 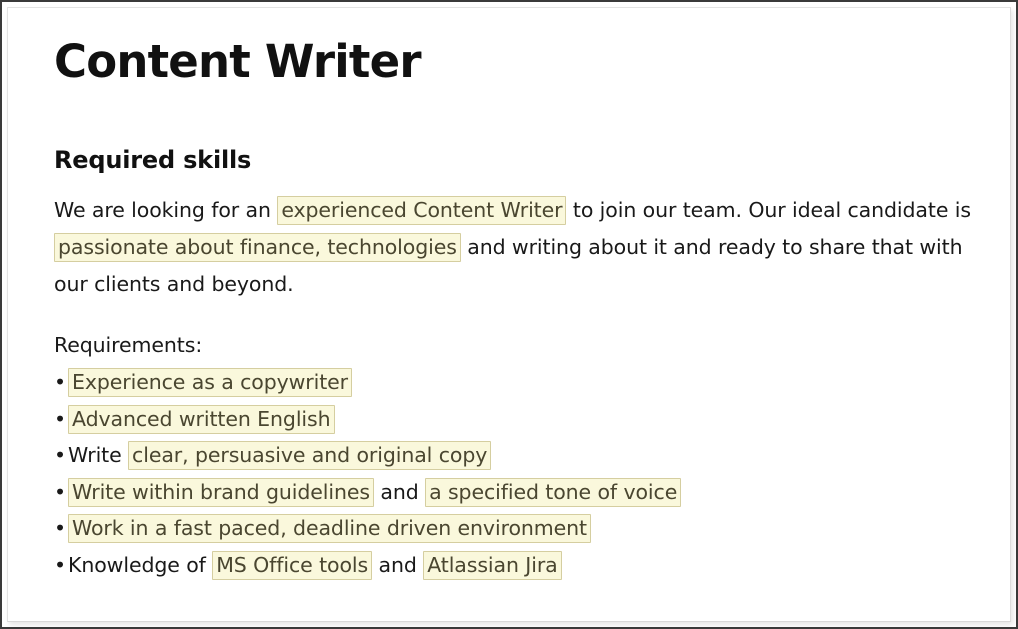 I want to click on requirement-5-highlight-1: MS Office tools, so click(x=292, y=565).